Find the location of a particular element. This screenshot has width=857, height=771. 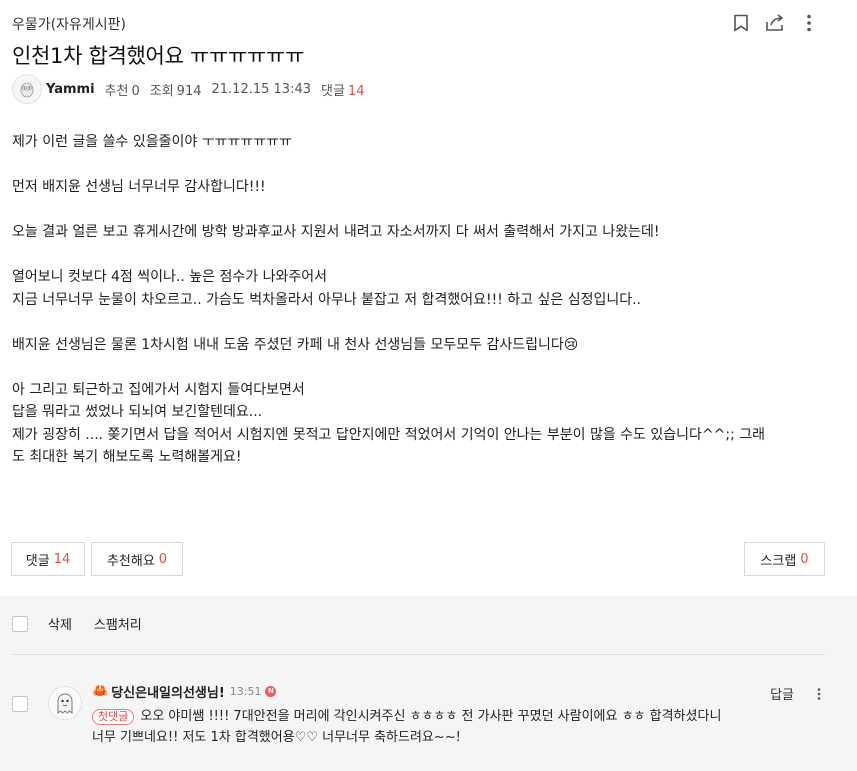

recommend-button: 추천해요 0 is located at coordinates (137, 559).